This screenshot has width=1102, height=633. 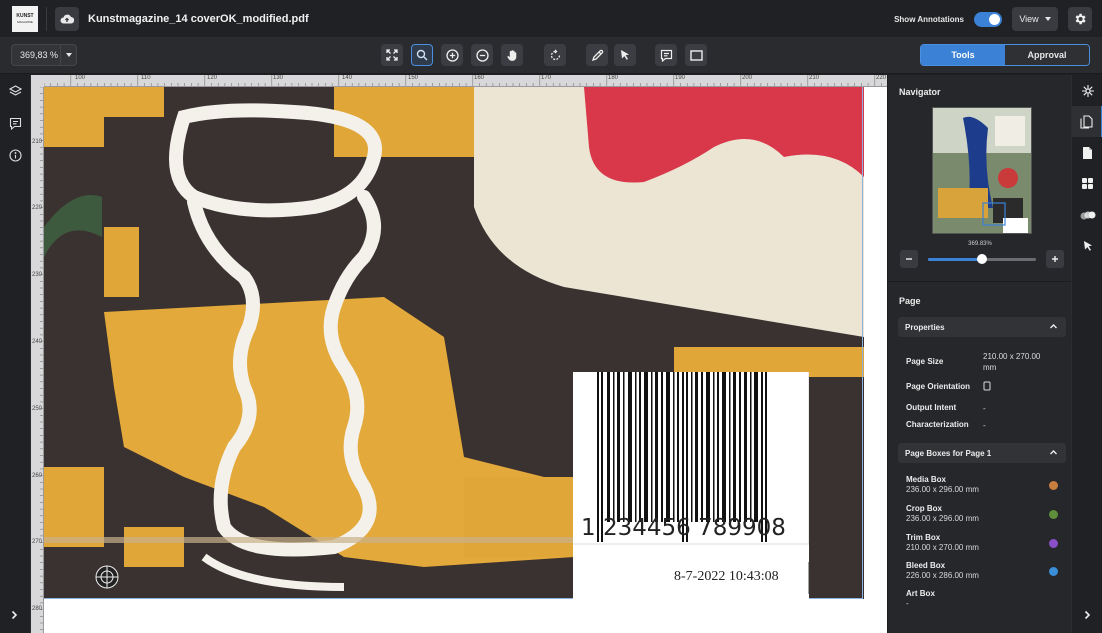 What do you see at coordinates (1055, 259) in the screenshot?
I see `navigator-zoom-in-button` at bounding box center [1055, 259].